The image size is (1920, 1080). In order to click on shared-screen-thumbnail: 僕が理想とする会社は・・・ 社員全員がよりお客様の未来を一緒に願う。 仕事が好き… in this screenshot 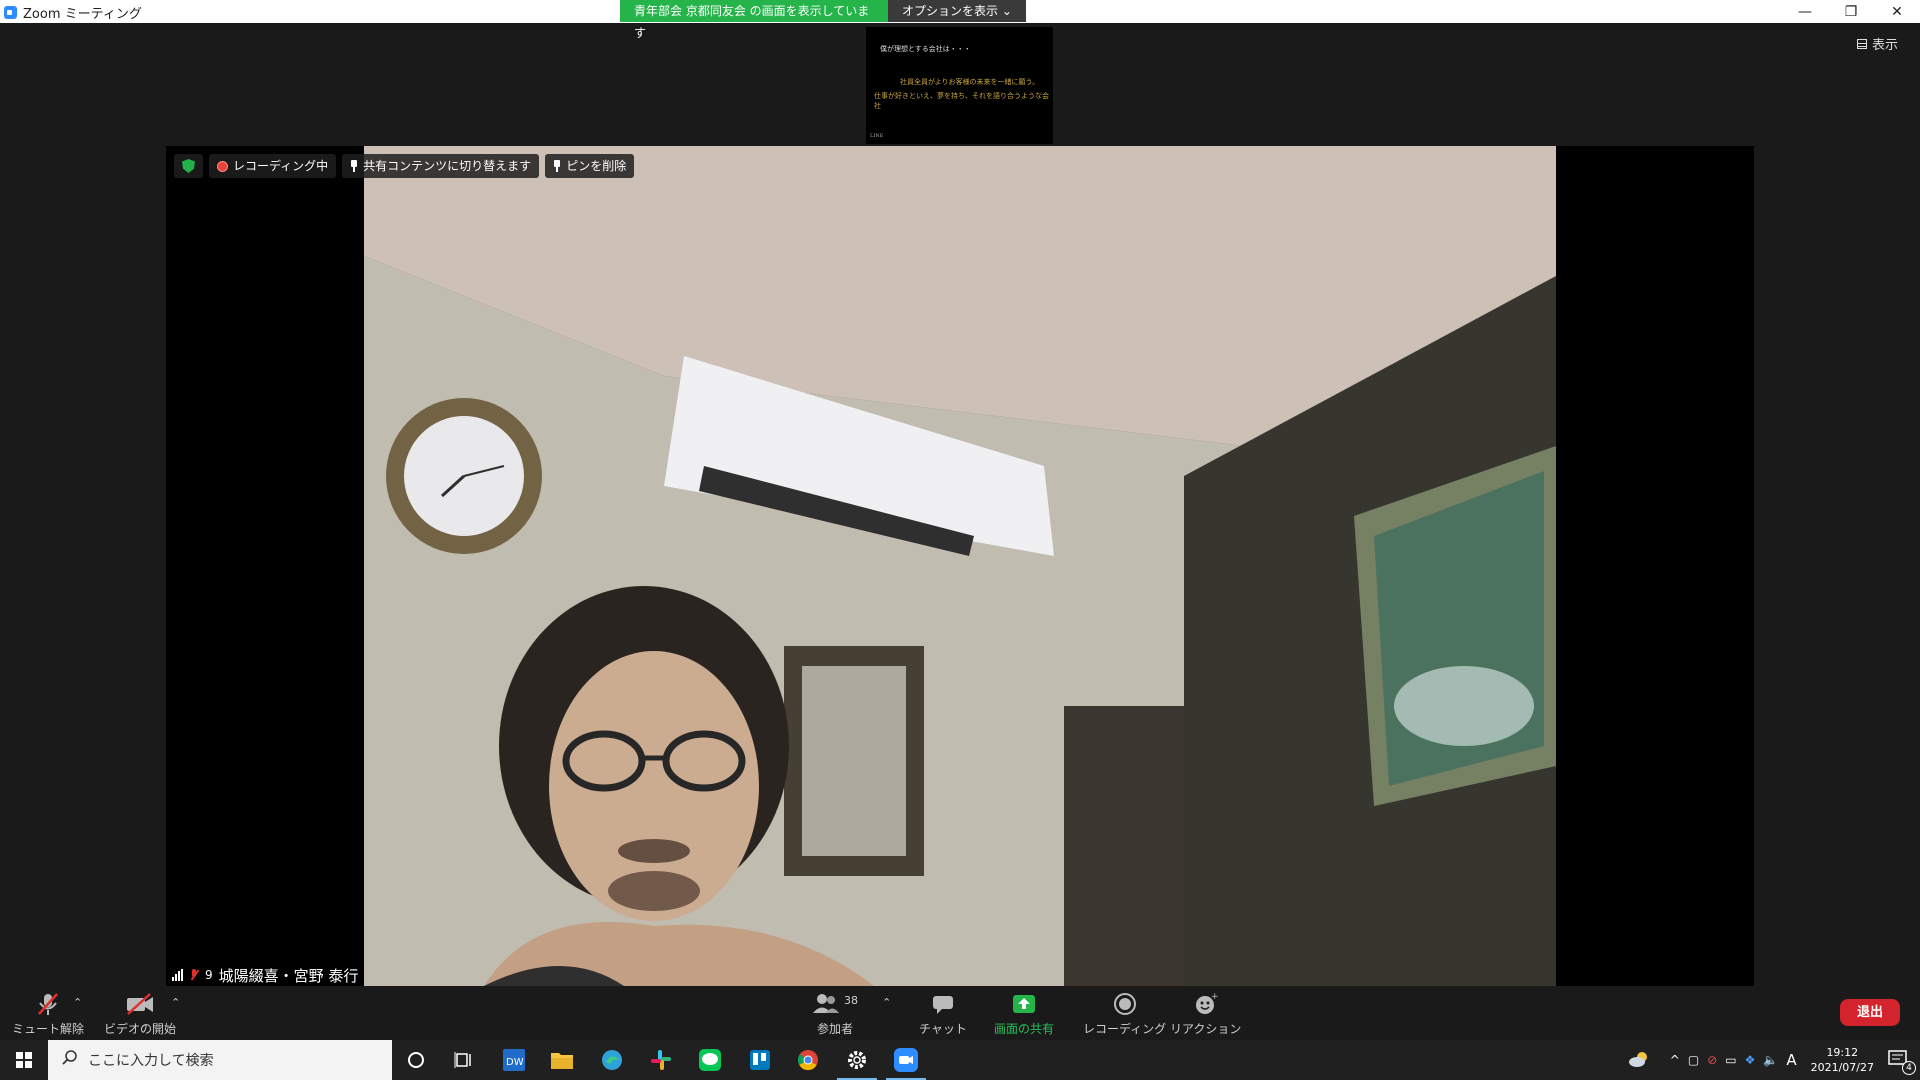, I will do `click(959, 85)`.